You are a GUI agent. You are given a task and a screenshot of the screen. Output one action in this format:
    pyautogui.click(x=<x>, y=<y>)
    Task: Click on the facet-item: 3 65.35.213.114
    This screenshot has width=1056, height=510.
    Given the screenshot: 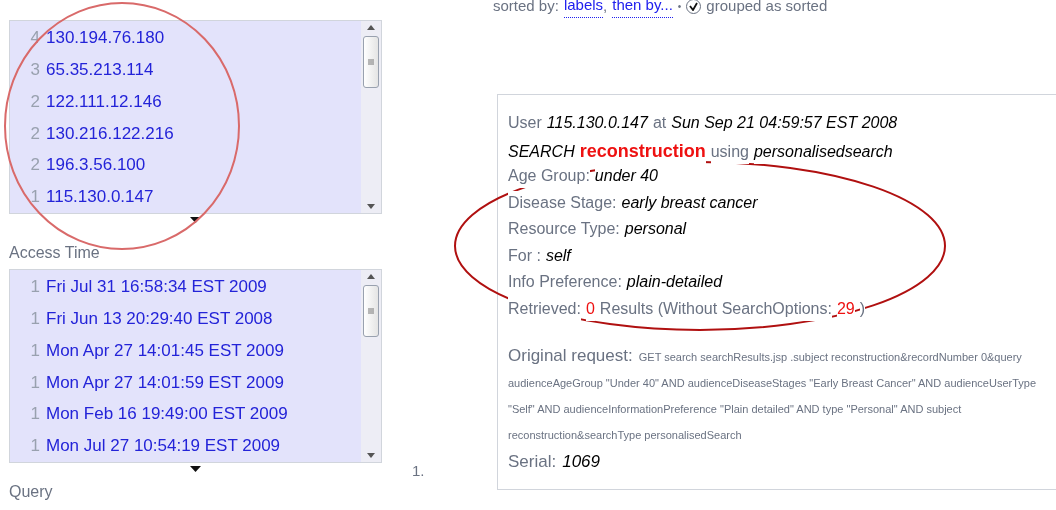 What is the action you would take?
    pyautogui.click(x=195, y=69)
    